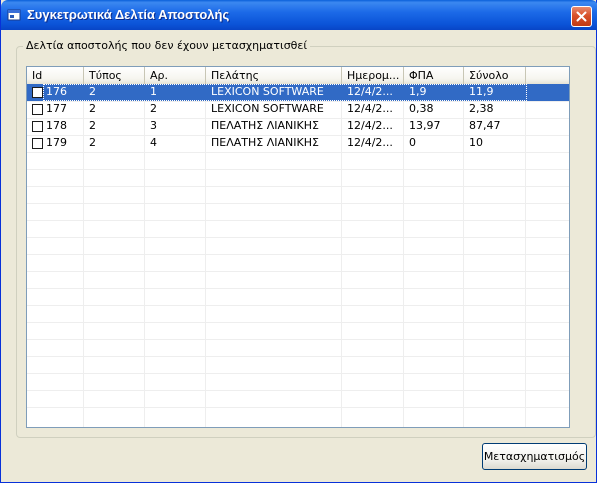 Image resolution: width=597 pixels, height=483 pixels. What do you see at coordinates (153, 125) in the screenshot?
I see `cell-number: 3` at bounding box center [153, 125].